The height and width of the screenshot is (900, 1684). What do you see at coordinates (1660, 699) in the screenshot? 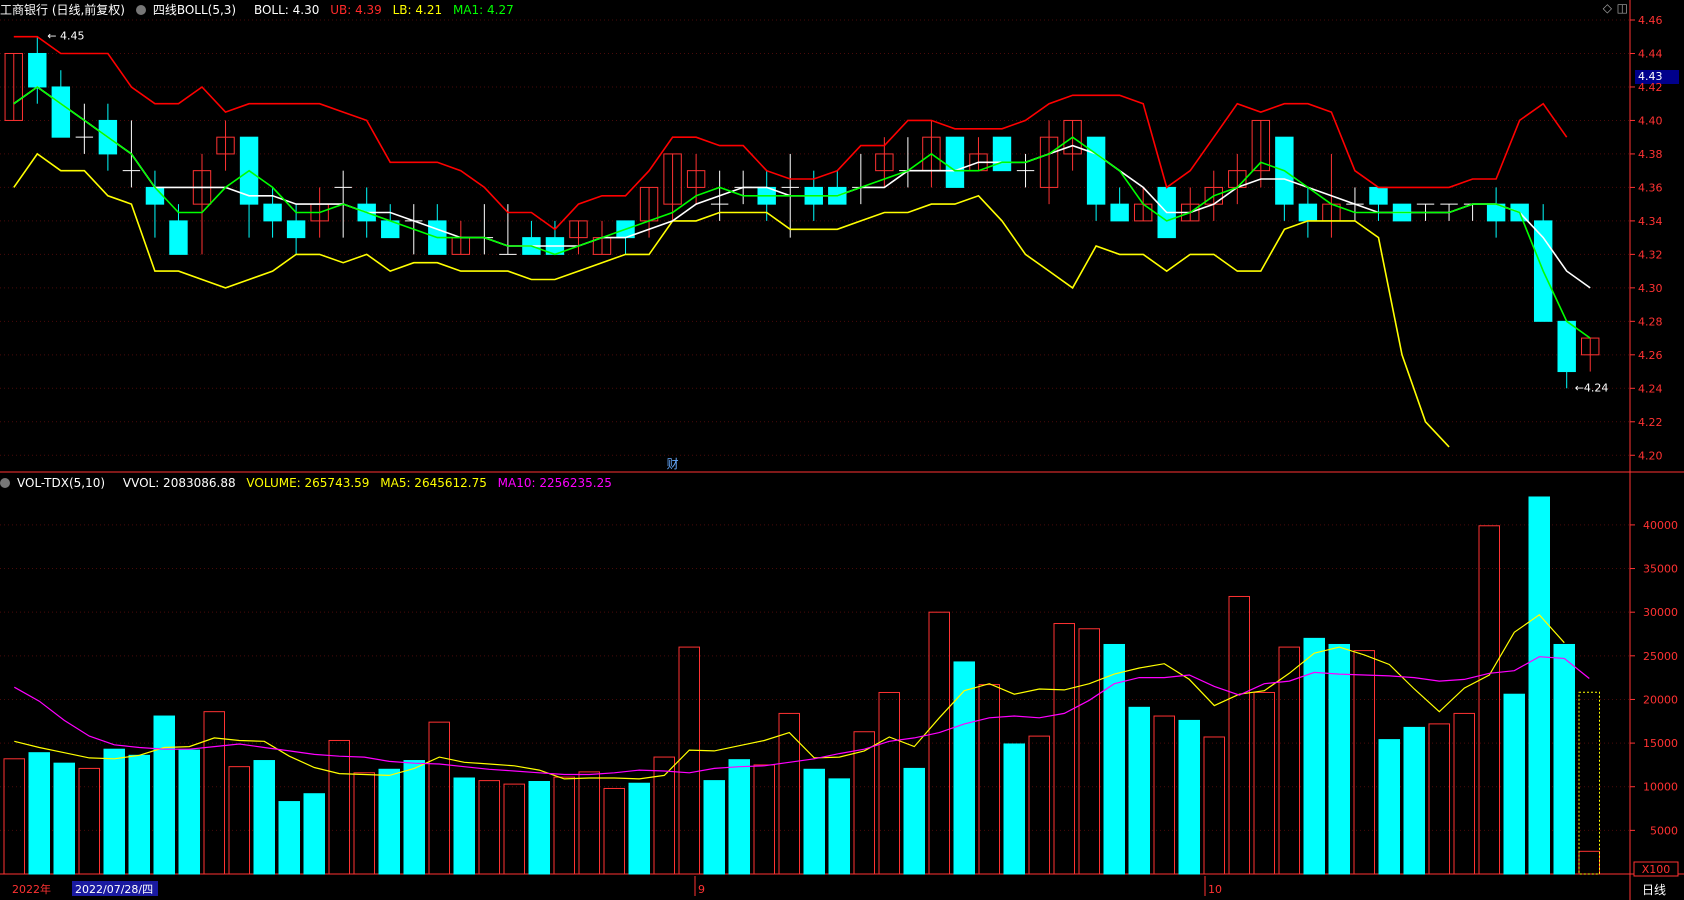
I see `volume-tick-label: 20000` at bounding box center [1660, 699].